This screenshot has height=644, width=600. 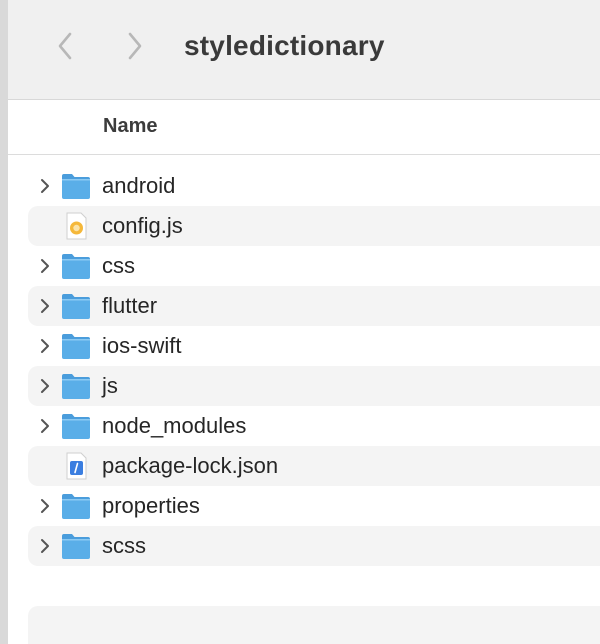 What do you see at coordinates (130, 126) in the screenshot?
I see `column-header-name: Name` at bounding box center [130, 126].